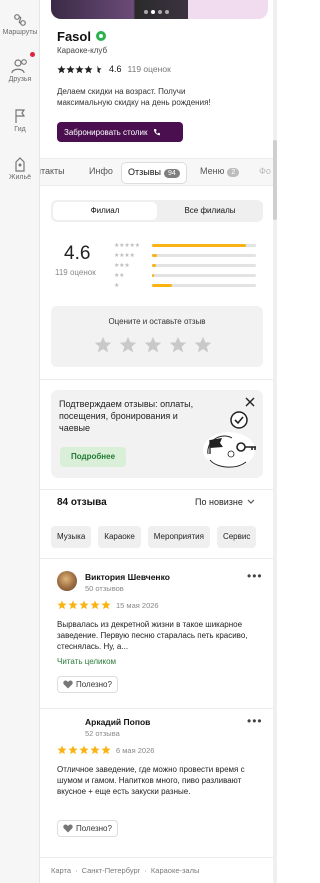 The width and height of the screenshot is (320, 883). Describe the element at coordinates (20, 177) in the screenshot. I see `nav-label-housing: Жильё` at that location.